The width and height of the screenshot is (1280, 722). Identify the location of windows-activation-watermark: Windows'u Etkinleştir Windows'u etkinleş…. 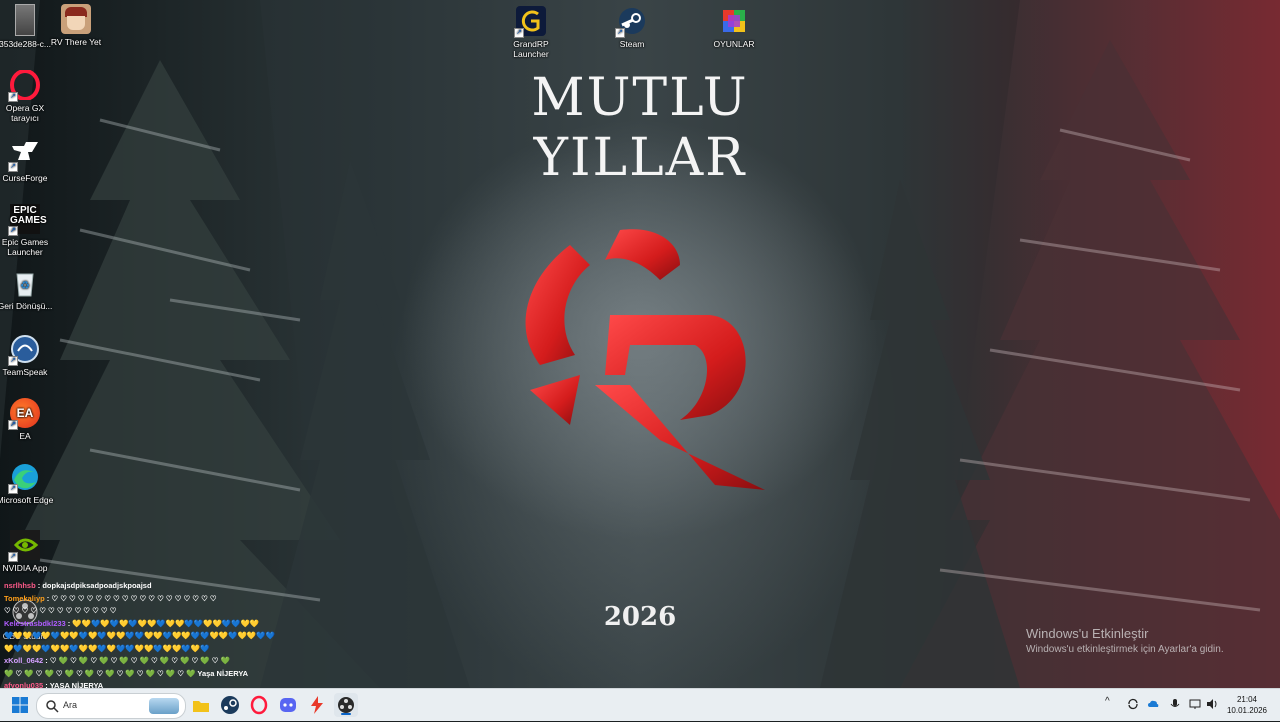
(1125, 640).